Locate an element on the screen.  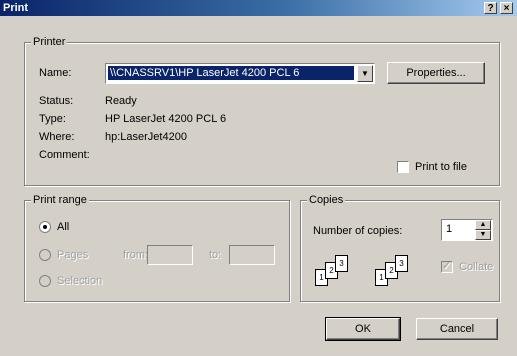
printer-name-value: \\CNASSRV1\HP LaserJet 4200 PCL 6 is located at coordinates (231, 73).